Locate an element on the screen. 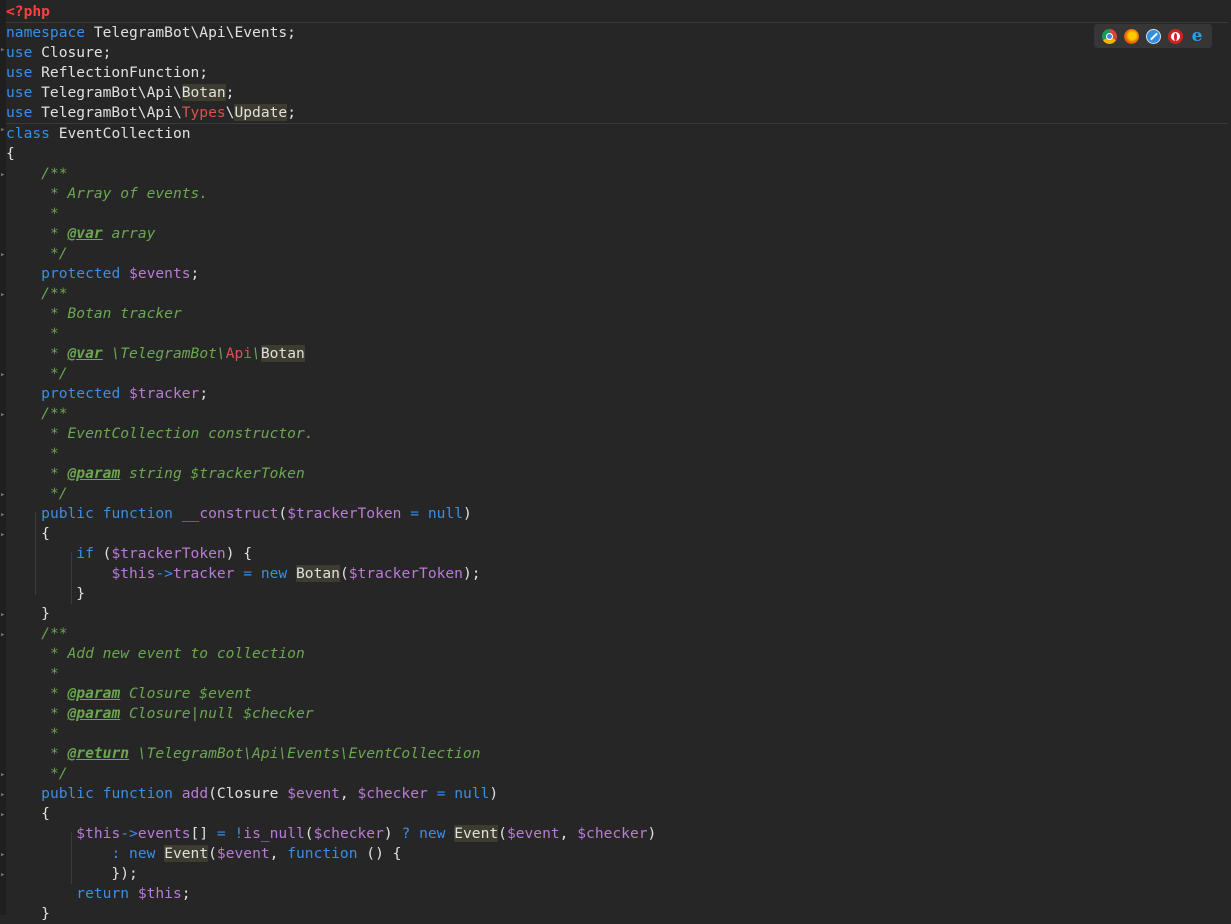 This screenshot has height=924, width=1231. code-line: class EventCollection is located at coordinates (617, 134).